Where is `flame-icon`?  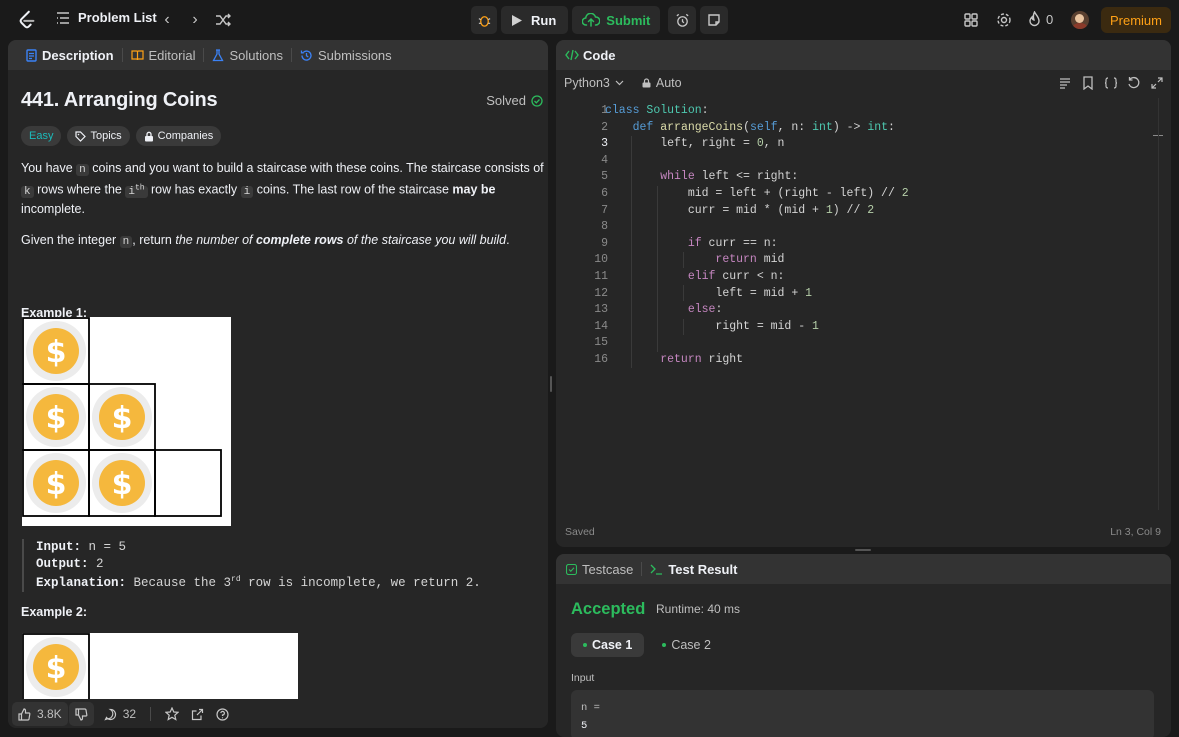
flame-icon is located at coordinates (1034, 19).